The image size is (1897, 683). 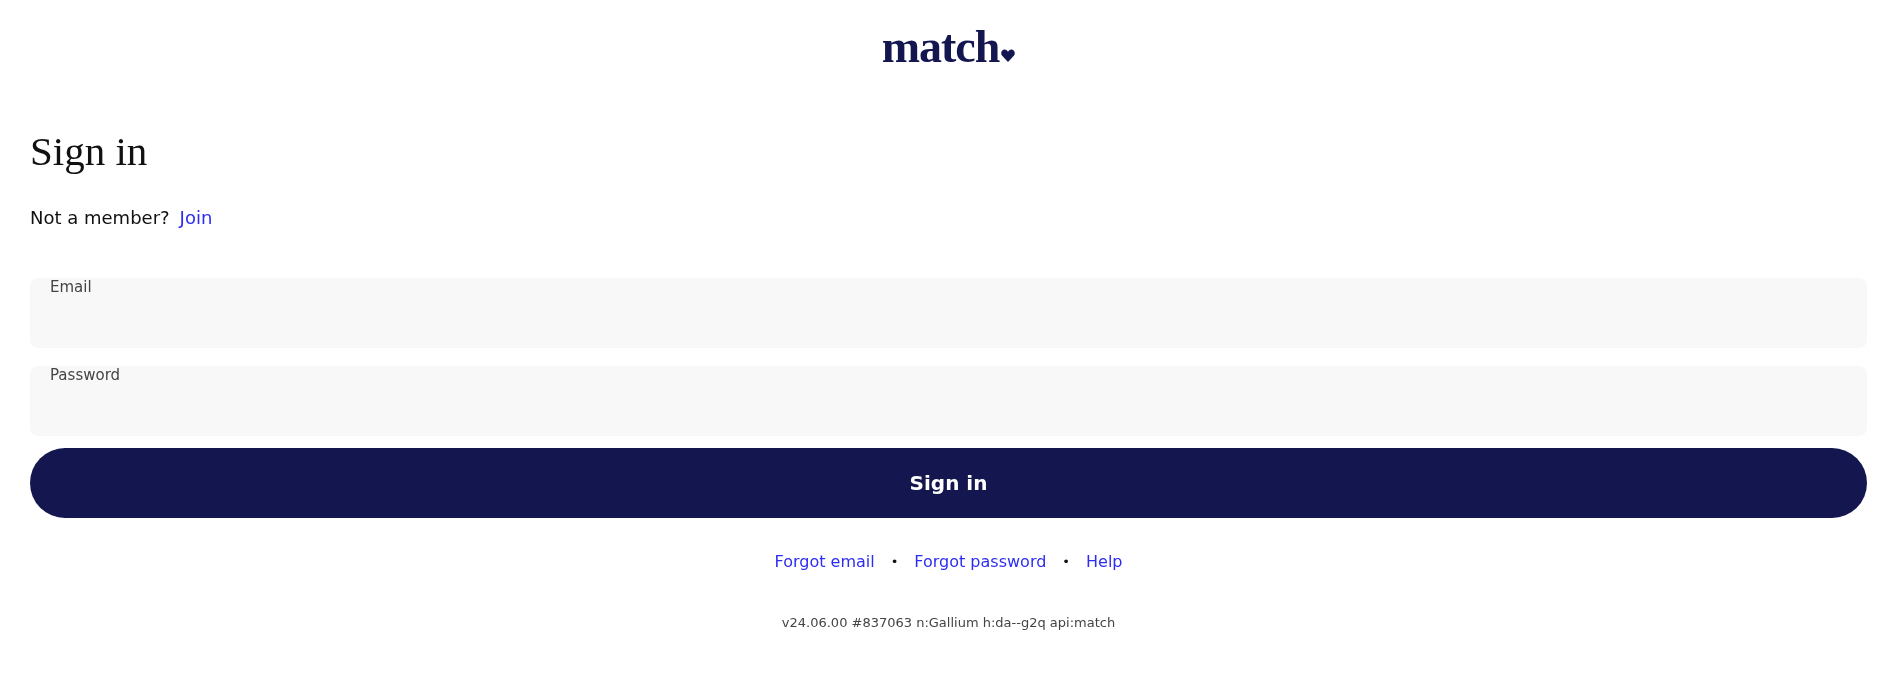 I want to click on footer-link: Forgot password, so click(x=980, y=562).